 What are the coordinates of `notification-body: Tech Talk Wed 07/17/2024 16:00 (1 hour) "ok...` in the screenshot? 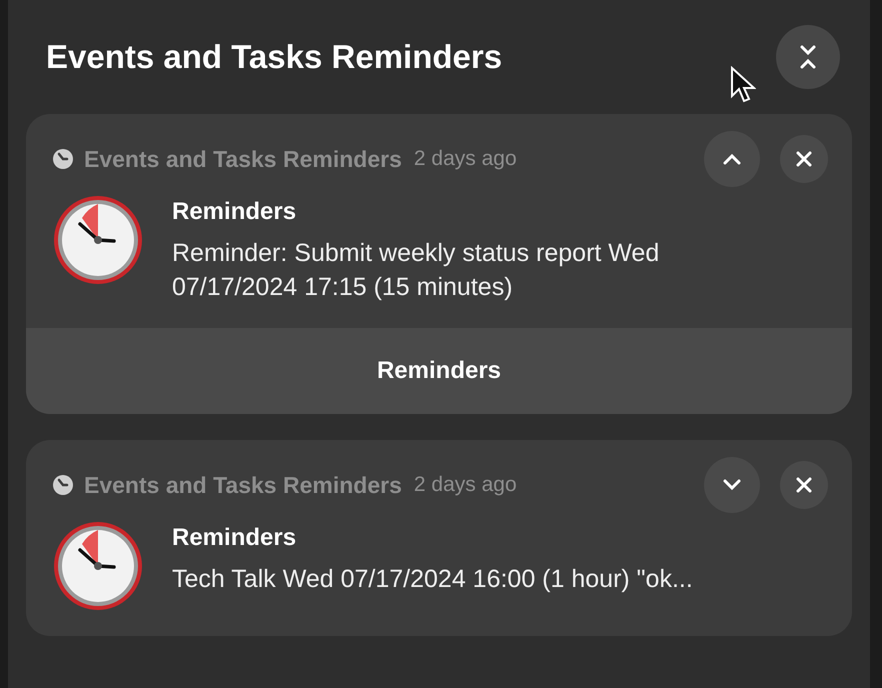 It's located at (432, 579).